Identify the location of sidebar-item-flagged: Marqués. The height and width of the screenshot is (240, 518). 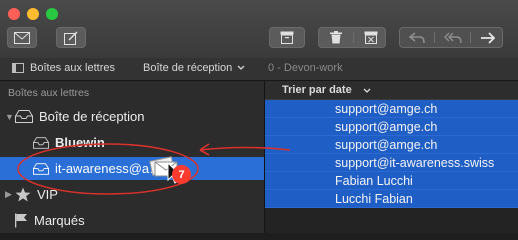
(132, 220).